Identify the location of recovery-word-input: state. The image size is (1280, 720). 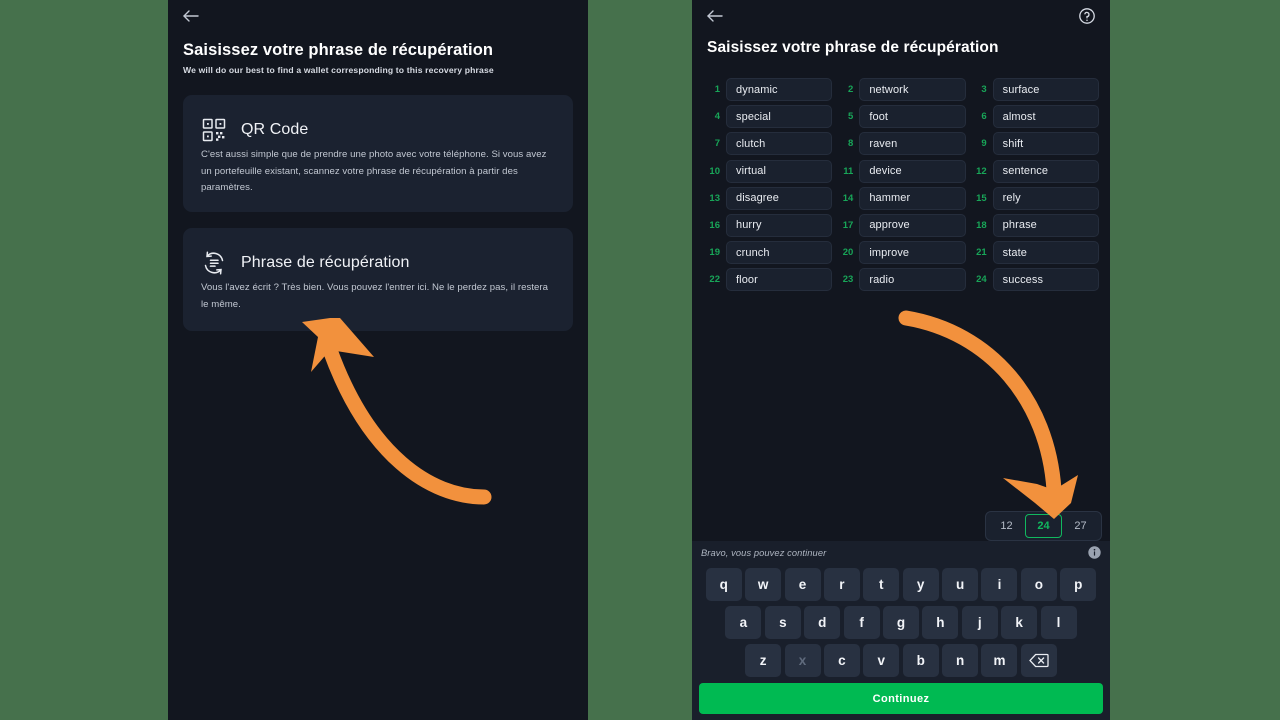
(1045, 253).